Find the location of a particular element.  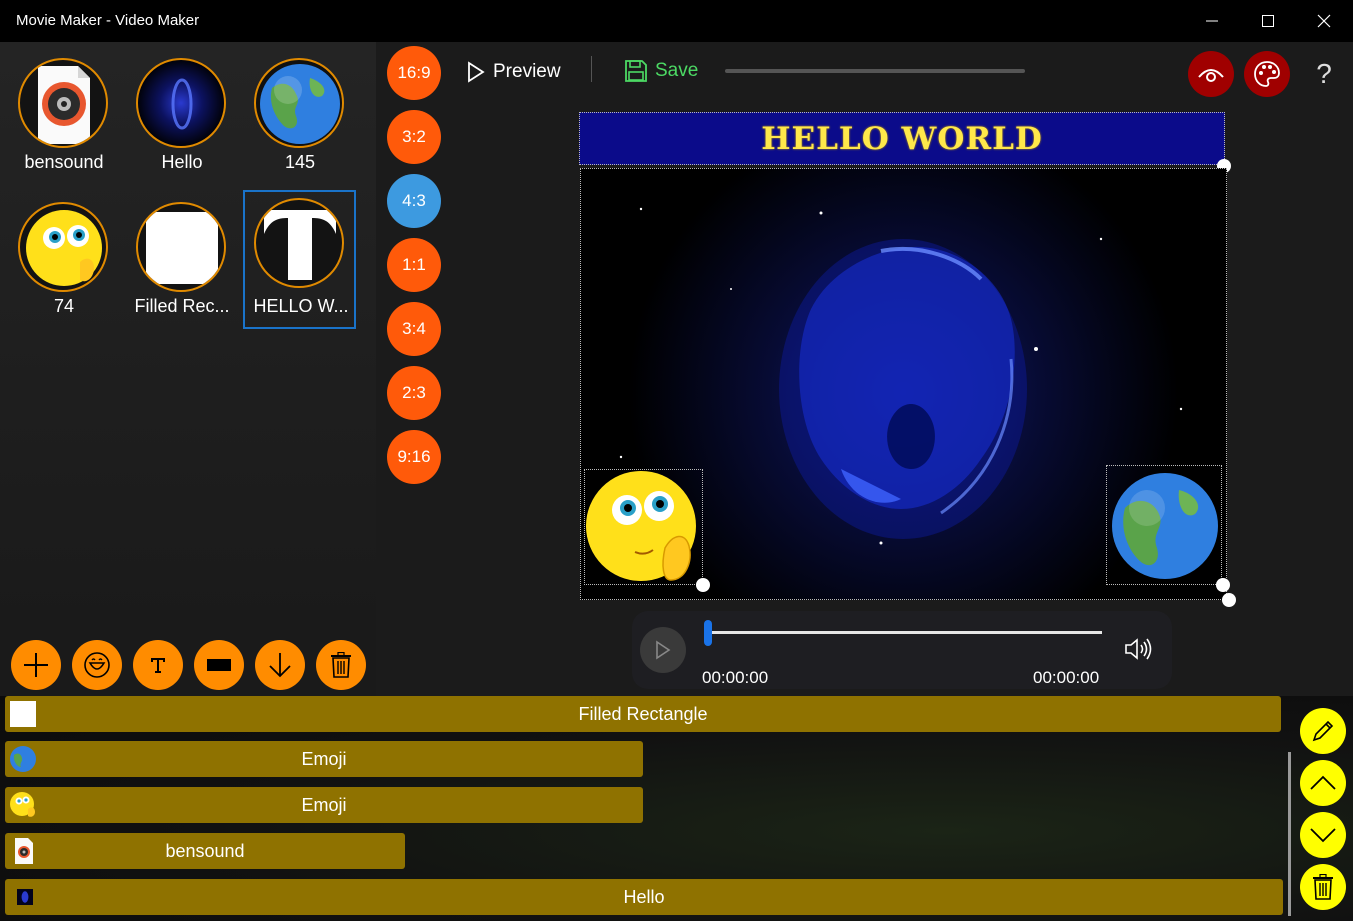

chevron-up-icon is located at coordinates (1323, 782).